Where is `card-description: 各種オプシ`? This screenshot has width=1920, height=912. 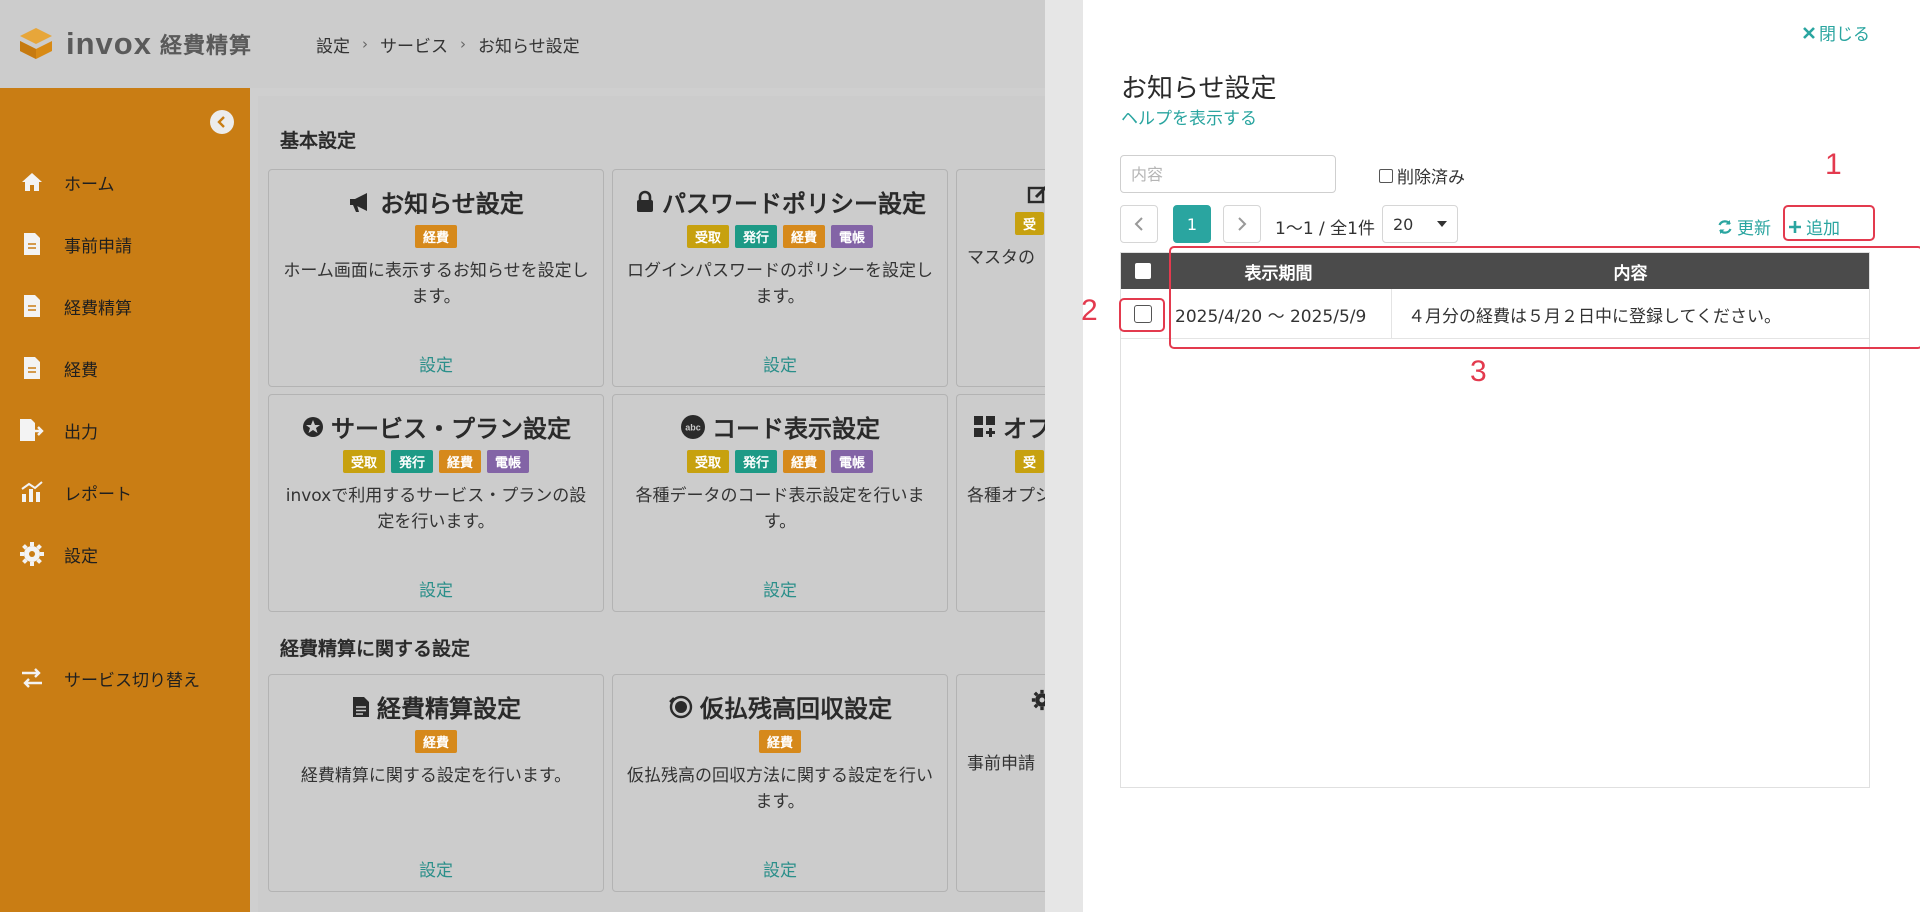 card-description: 各種オプシ is located at coordinates (1009, 496).